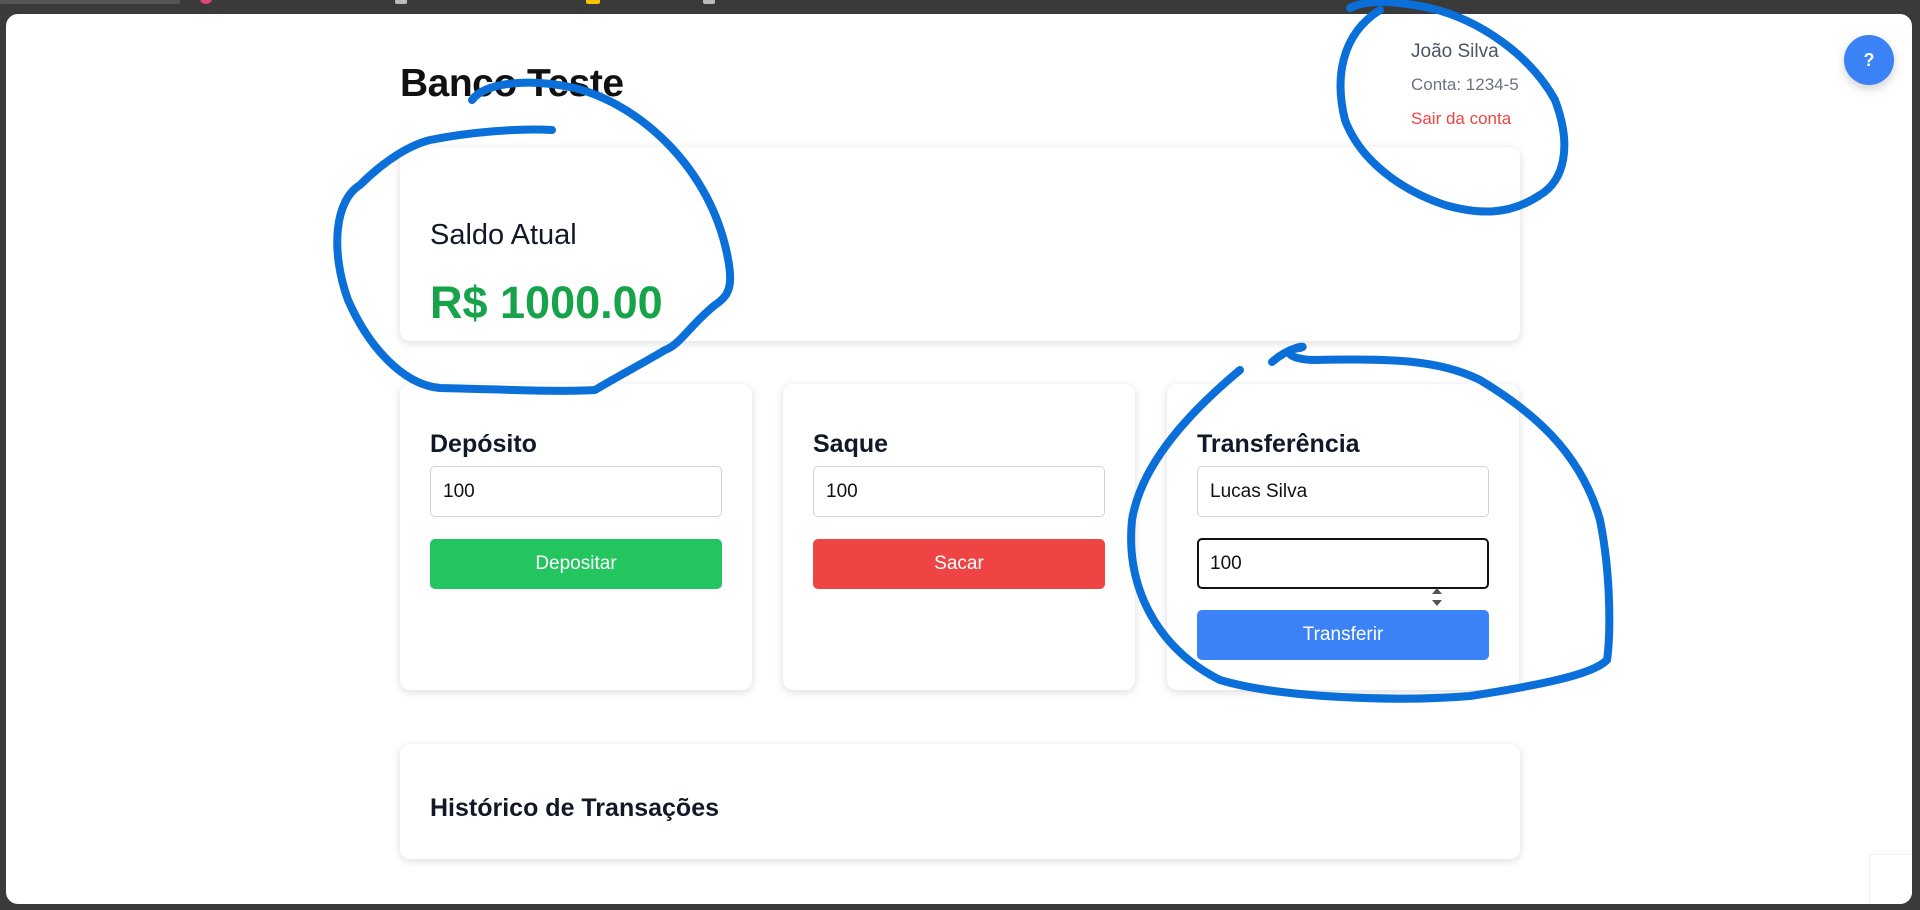 The image size is (1920, 910). What do you see at coordinates (483, 444) in the screenshot?
I see `deposit-title: Depósito` at bounding box center [483, 444].